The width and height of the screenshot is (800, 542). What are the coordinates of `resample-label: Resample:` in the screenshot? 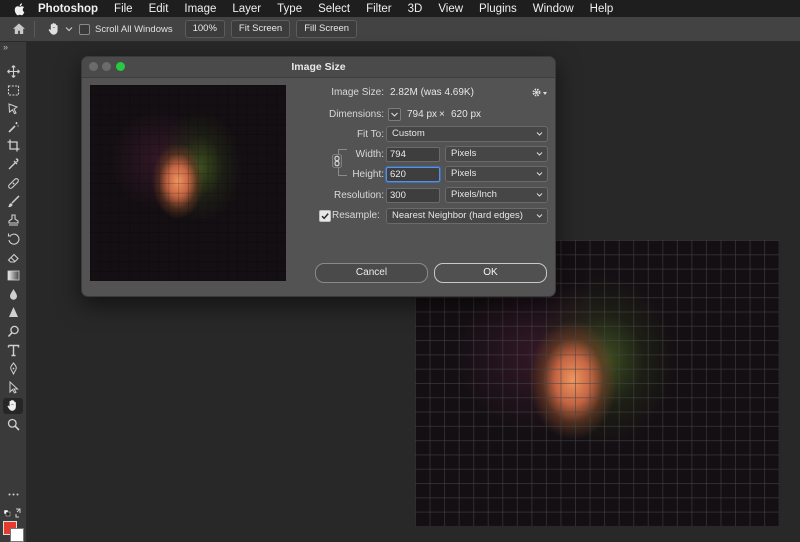 It's located at (356, 215).